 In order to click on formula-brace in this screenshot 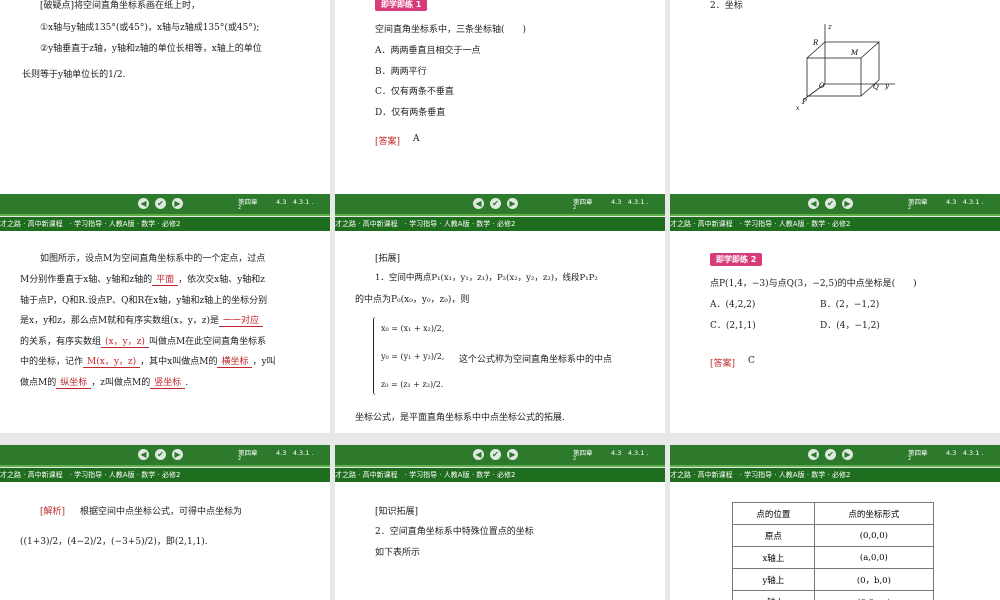, I will do `click(376, 356)`.